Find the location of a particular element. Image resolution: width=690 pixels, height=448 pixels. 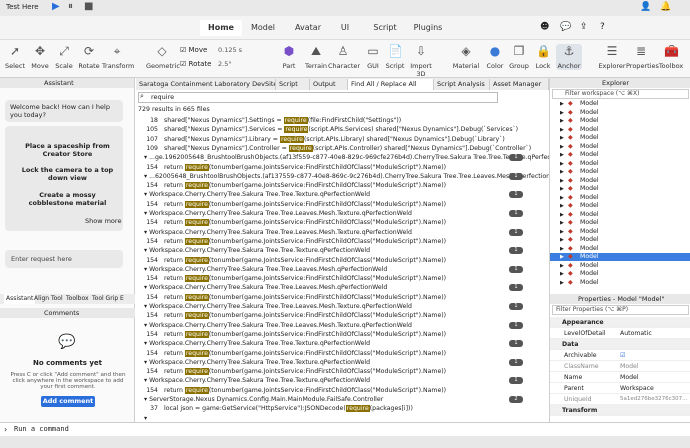

suggestion-2: Lock the camera to a top down view is located at coordinates (67, 174).